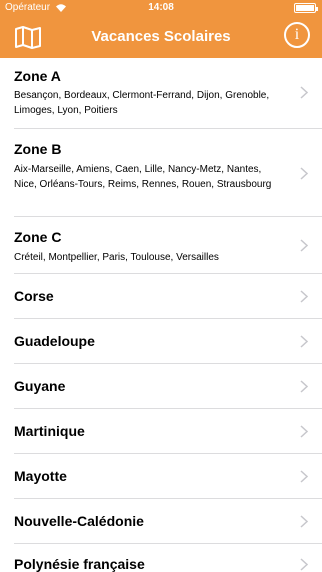 This screenshot has height=572, width=322. Describe the element at coordinates (38, 237) in the screenshot. I see `list-item-title: Zone C` at that location.